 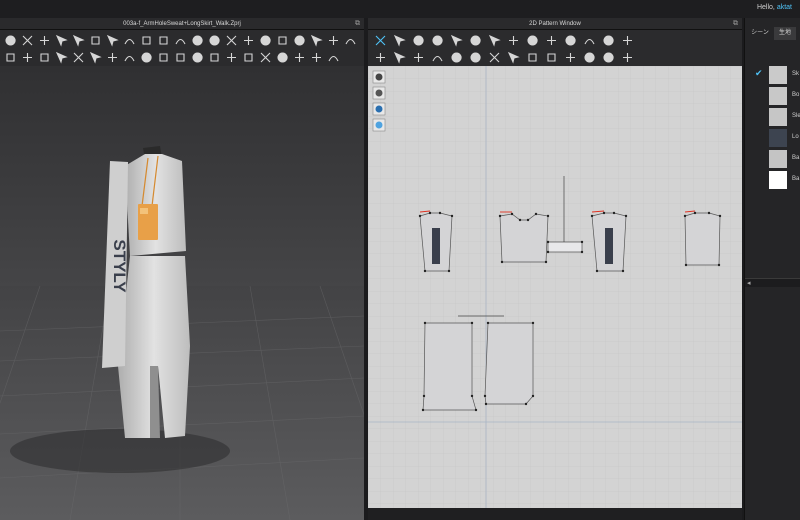 I want to click on edit-icon, so click(x=27, y=57).